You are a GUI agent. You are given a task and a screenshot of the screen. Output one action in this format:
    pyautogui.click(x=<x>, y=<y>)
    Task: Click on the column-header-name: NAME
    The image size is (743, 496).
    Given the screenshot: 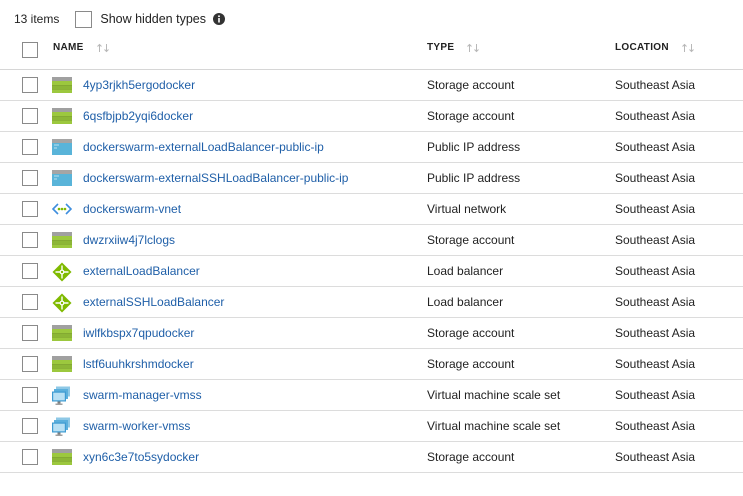 What is the action you would take?
    pyautogui.click(x=81, y=47)
    